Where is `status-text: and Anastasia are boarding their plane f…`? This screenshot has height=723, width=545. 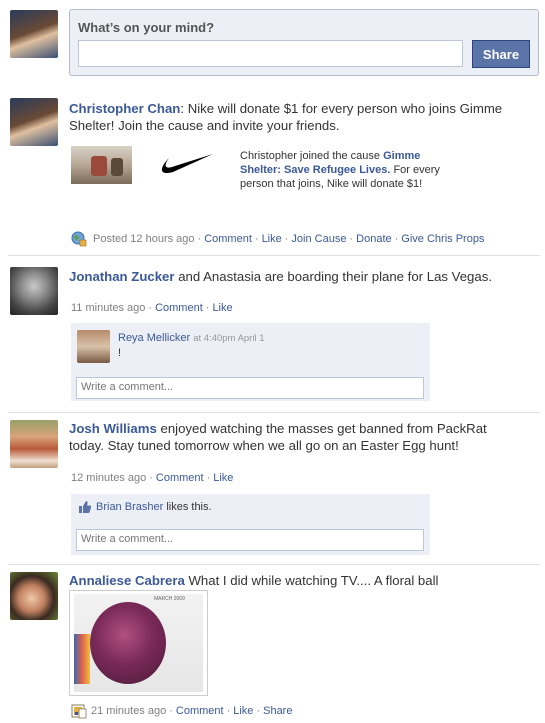 status-text: and Anastasia are boarding their plane f… is located at coordinates (333, 276).